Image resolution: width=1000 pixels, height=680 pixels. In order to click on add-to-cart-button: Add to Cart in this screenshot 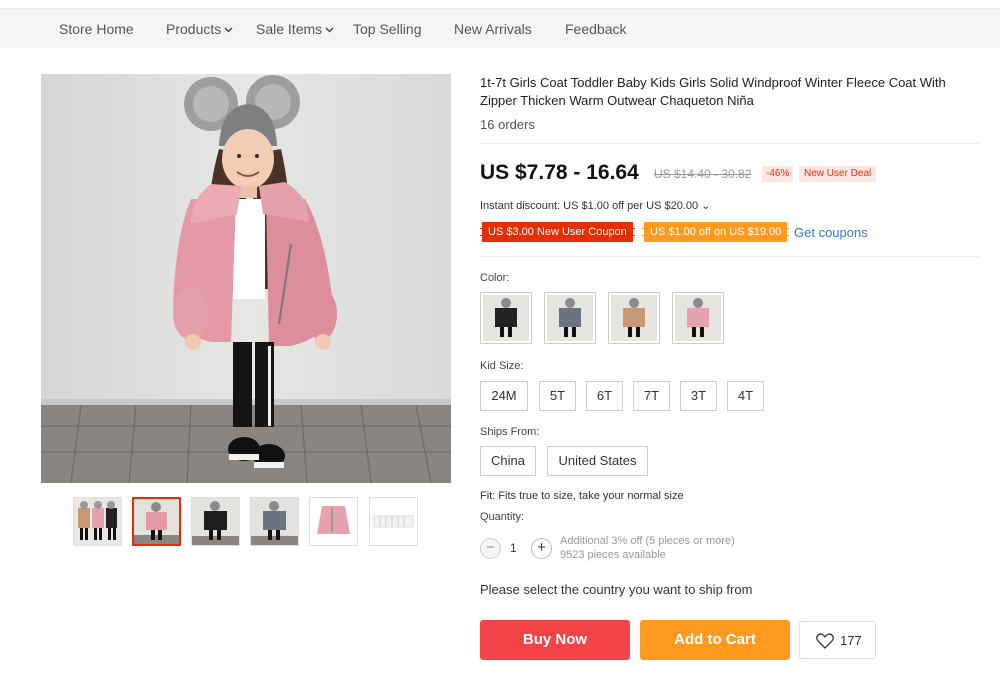, I will do `click(715, 640)`.